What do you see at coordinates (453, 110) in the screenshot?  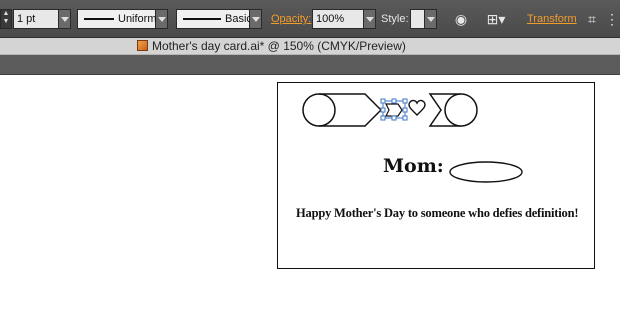 I see `right-arrow-shape` at bounding box center [453, 110].